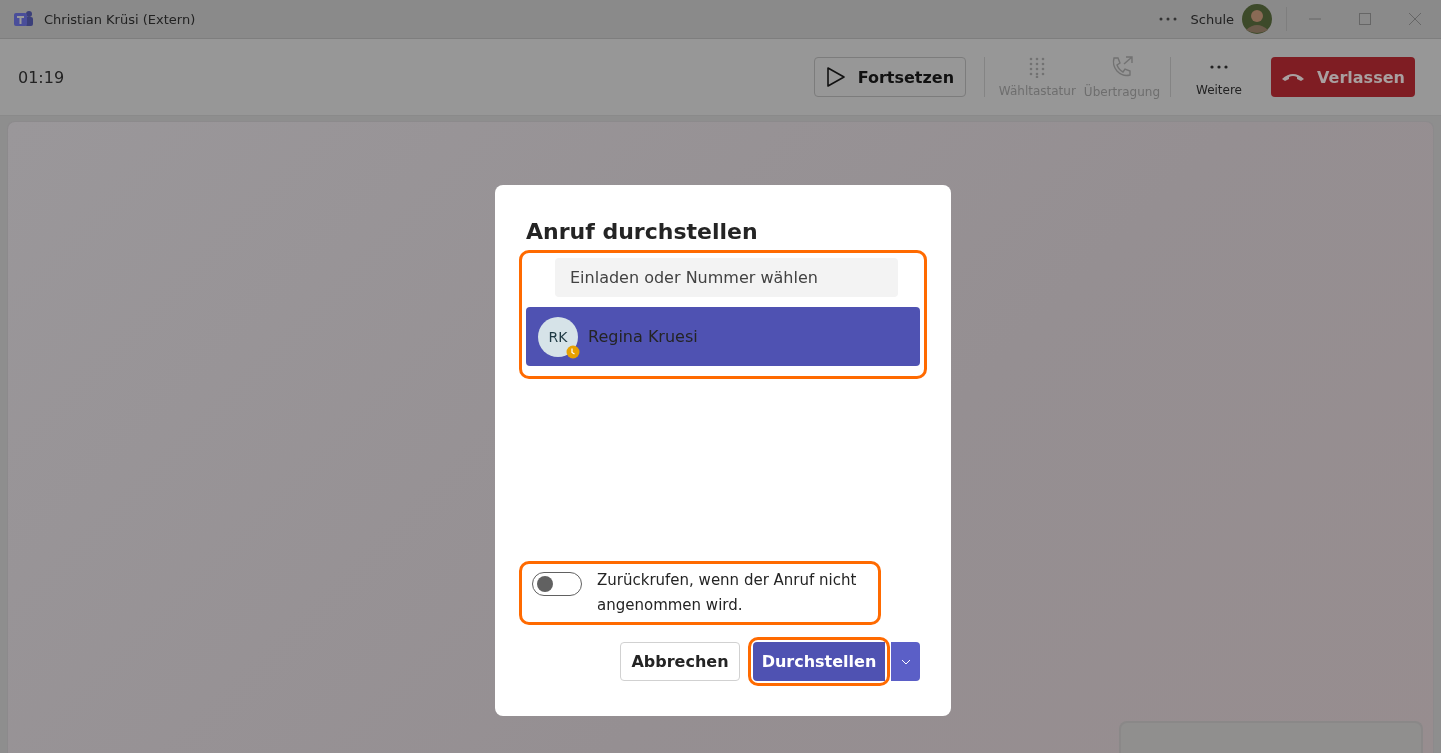  What do you see at coordinates (727, 593) in the screenshot?
I see `callback-label: Zurückrufen, wenn der Anruf nicht angenommen wird.` at bounding box center [727, 593].